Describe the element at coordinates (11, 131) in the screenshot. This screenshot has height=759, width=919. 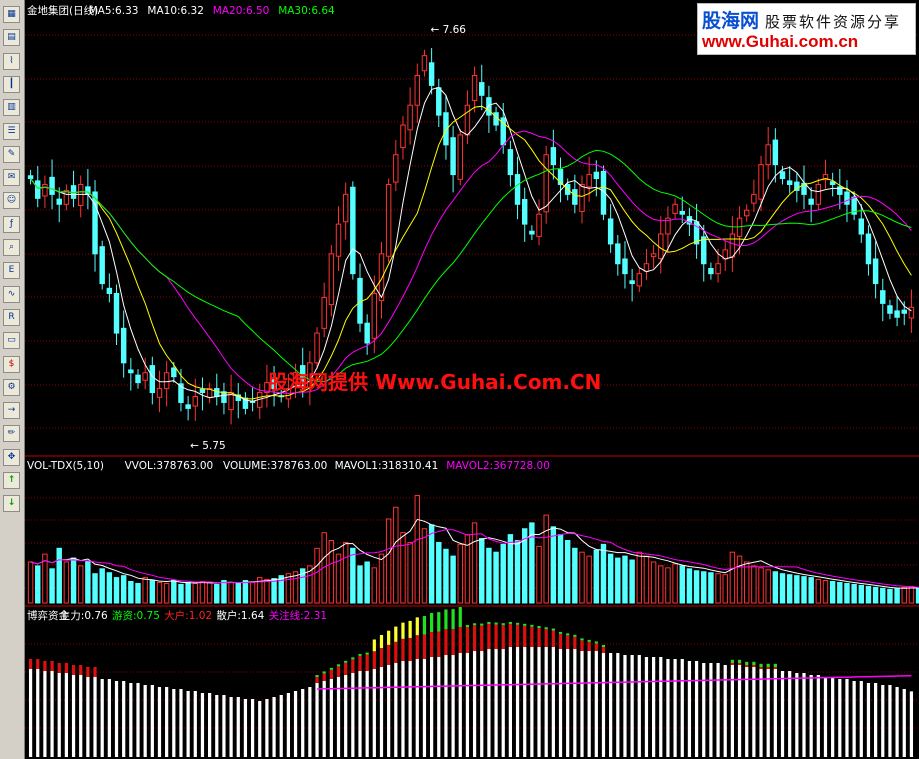
I see `list-icon: ☰` at that location.